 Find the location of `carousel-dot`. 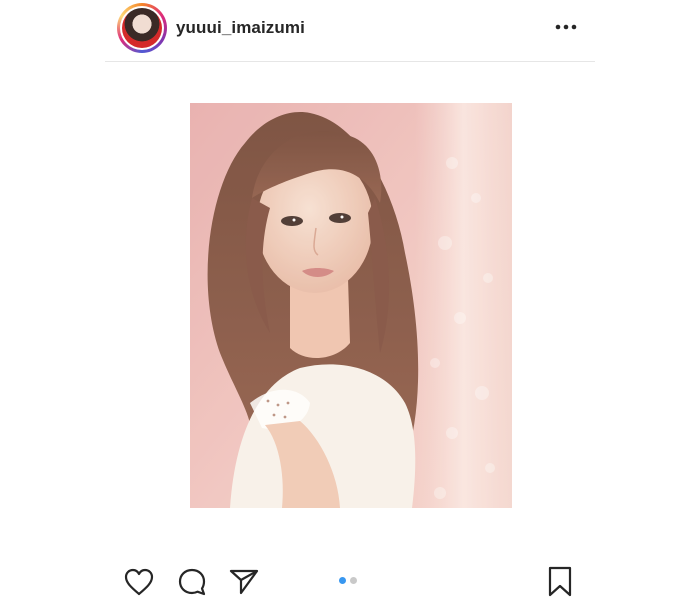

carousel-dot is located at coordinates (353, 580).